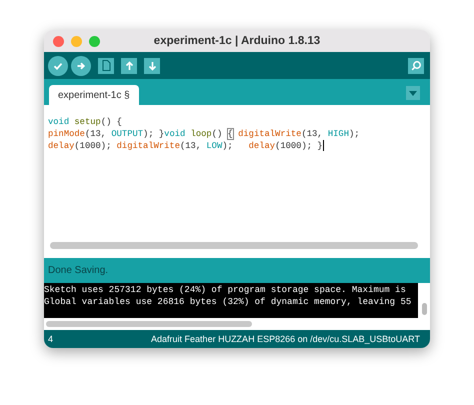 The width and height of the screenshot is (474, 405). I want to click on console-line: Sketch uses 257312 bytes (24%) of program storage space. Maximum is, so click(225, 290).